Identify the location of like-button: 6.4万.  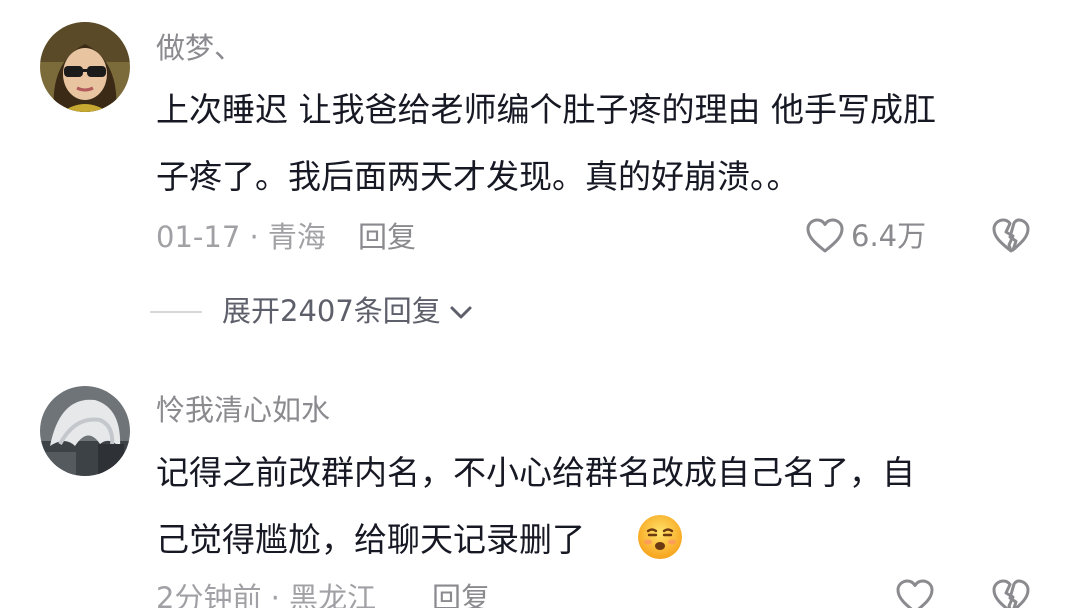
(865, 236).